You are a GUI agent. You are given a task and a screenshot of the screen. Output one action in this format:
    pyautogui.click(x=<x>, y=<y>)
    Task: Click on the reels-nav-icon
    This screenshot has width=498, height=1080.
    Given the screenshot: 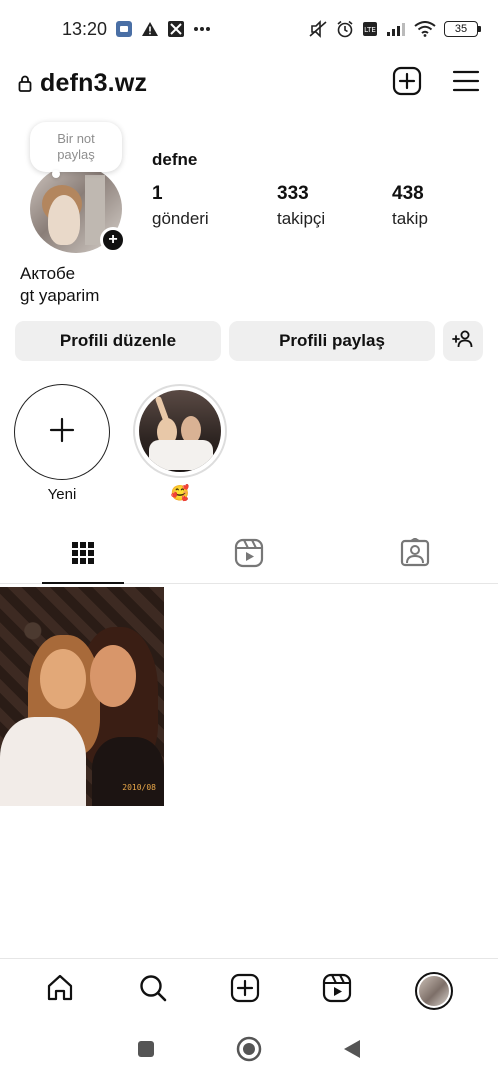 What is the action you would take?
    pyautogui.click(x=337, y=990)
    